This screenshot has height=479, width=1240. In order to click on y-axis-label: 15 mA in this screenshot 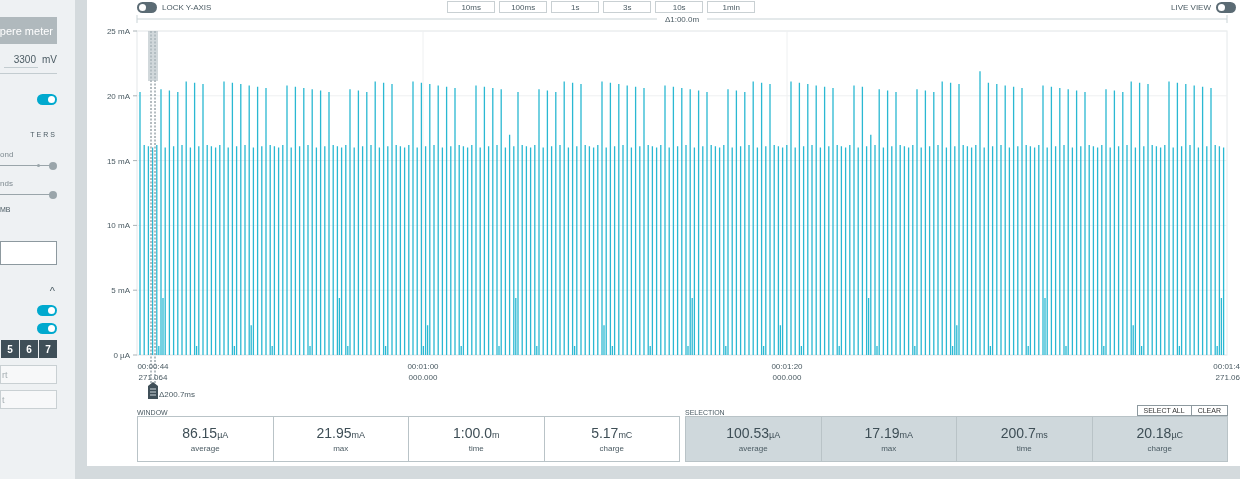, I will do `click(118, 161)`.